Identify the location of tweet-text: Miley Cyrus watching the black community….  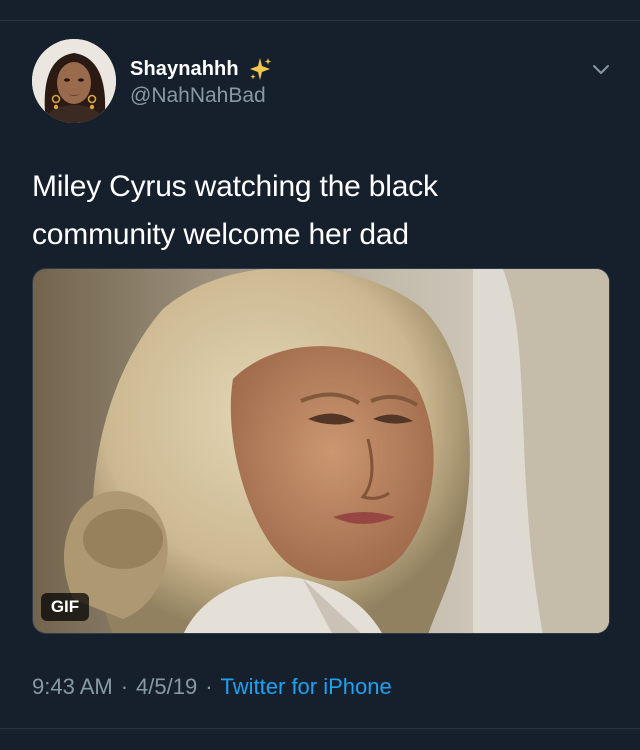
(312, 211).